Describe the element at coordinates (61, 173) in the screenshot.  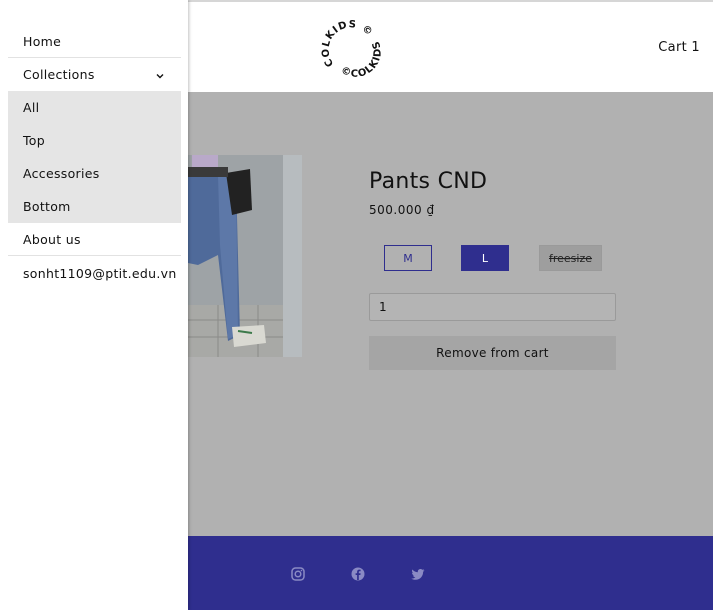
I see `nav-item-label: Accessories` at that location.